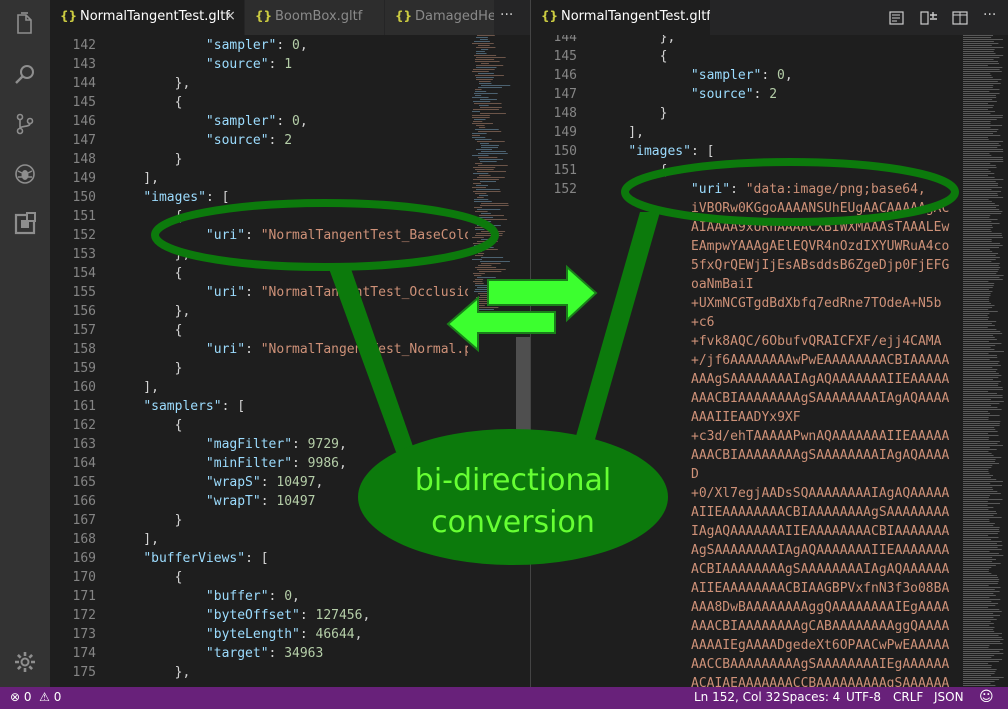  I want to click on source-control-icon, so click(25, 124).